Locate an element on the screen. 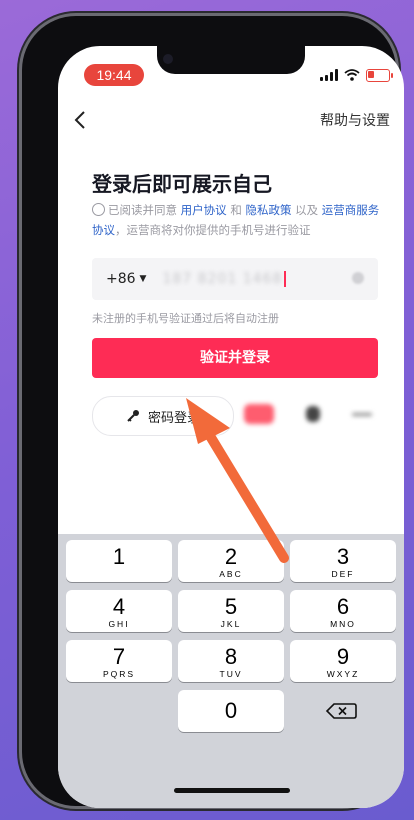 This screenshot has height=820, width=414. key-0: 0 is located at coordinates (231, 711).